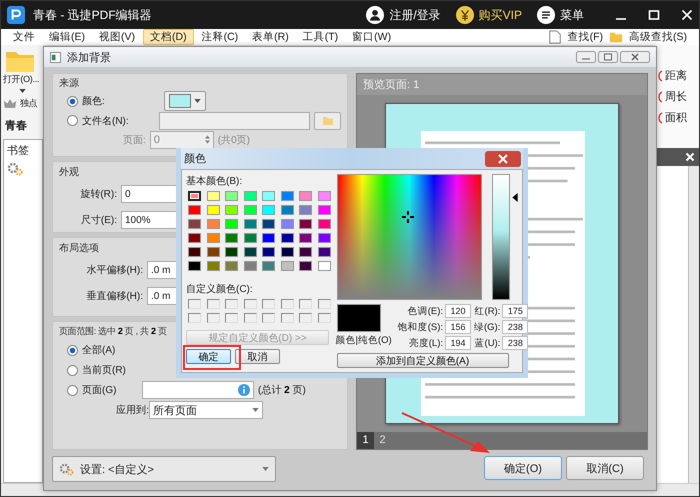  I want to click on restore-icon, so click(608, 57).